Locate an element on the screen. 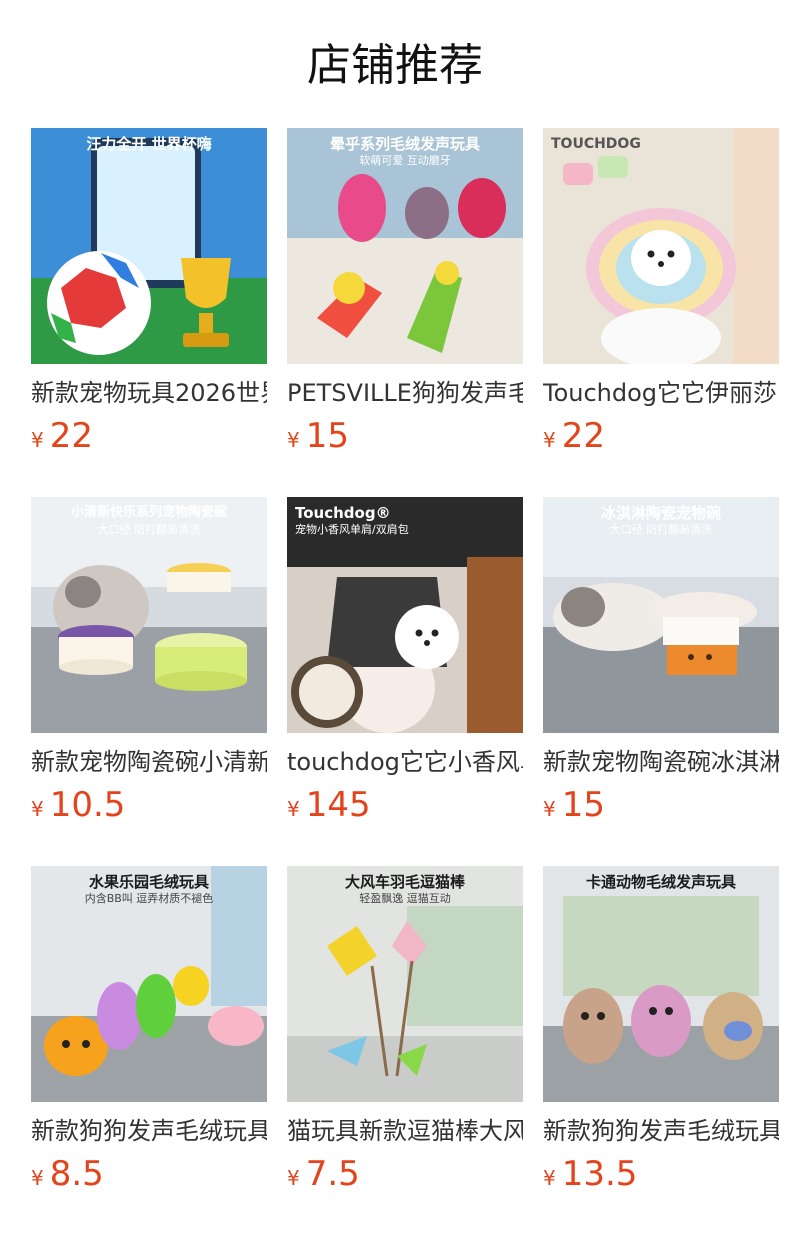 The image size is (790, 1235). product-card: 冰淇淋陶瓷宠物碗 大口径 防打翻易清洗 新款宠物陶瓷碗冰淇淋 ¥15 is located at coordinates (661, 681).